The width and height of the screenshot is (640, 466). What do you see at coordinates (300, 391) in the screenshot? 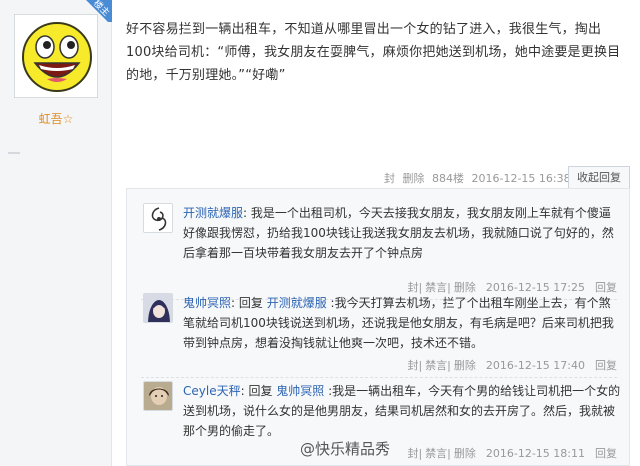
I see `reply-to-username: 鬼帅冥照` at bounding box center [300, 391].